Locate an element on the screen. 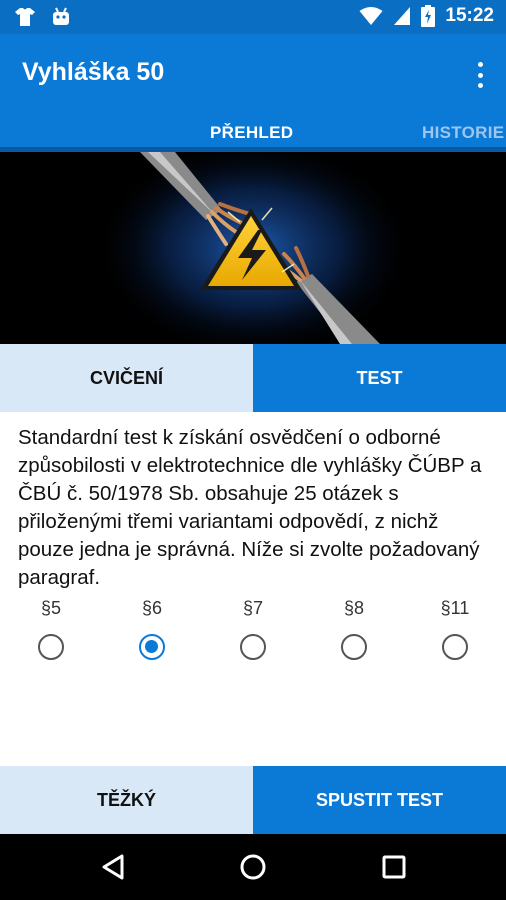 This screenshot has width=506, height=900. home-icon is located at coordinates (253, 867).